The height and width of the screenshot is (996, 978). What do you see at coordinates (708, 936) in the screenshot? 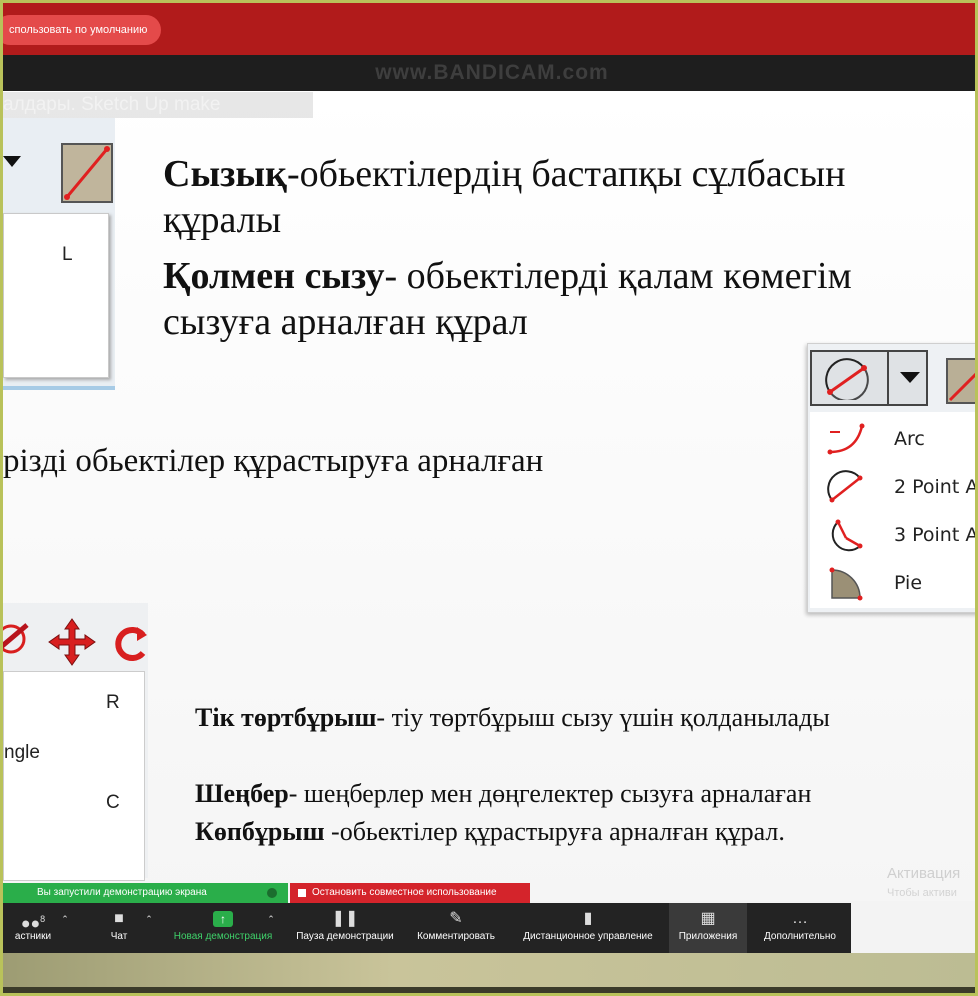
I see `apps-label: Приложения` at bounding box center [708, 936].